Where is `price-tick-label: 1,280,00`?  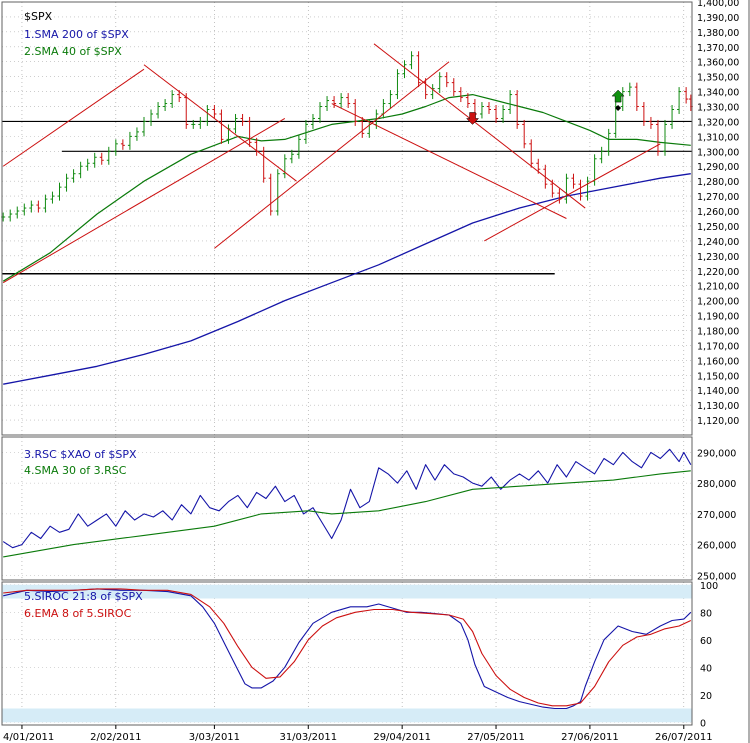
price-tick-label: 1,280,00 is located at coordinates (718, 182).